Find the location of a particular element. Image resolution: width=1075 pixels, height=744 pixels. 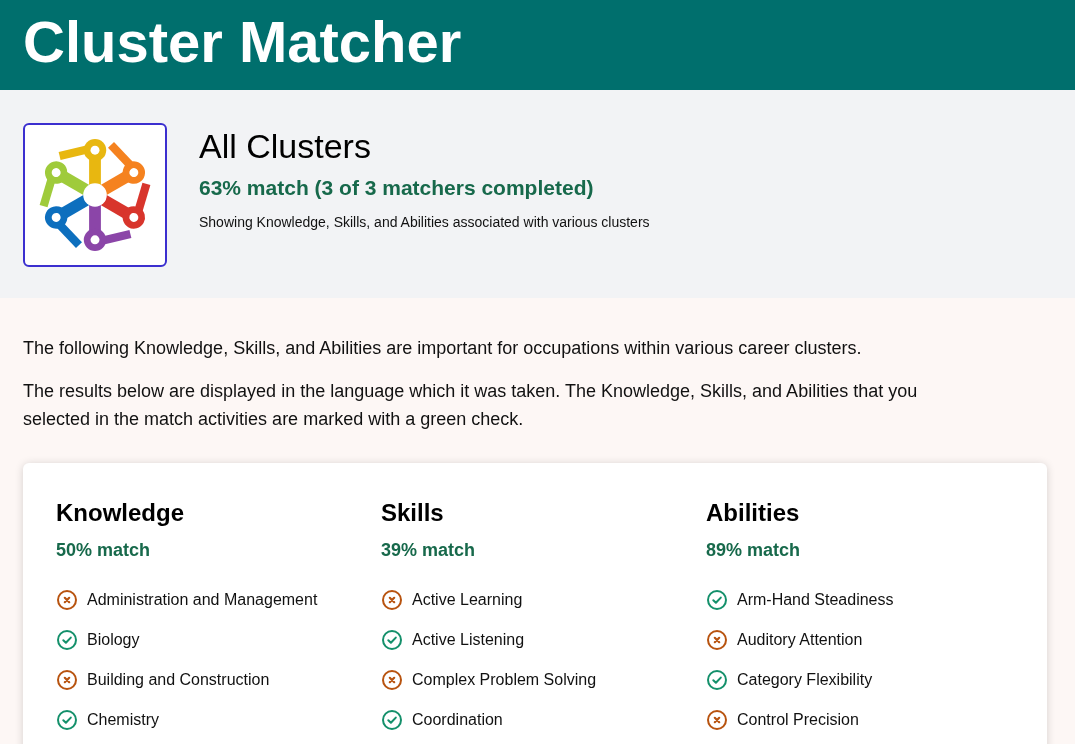

network-logo-icon is located at coordinates (95, 195).